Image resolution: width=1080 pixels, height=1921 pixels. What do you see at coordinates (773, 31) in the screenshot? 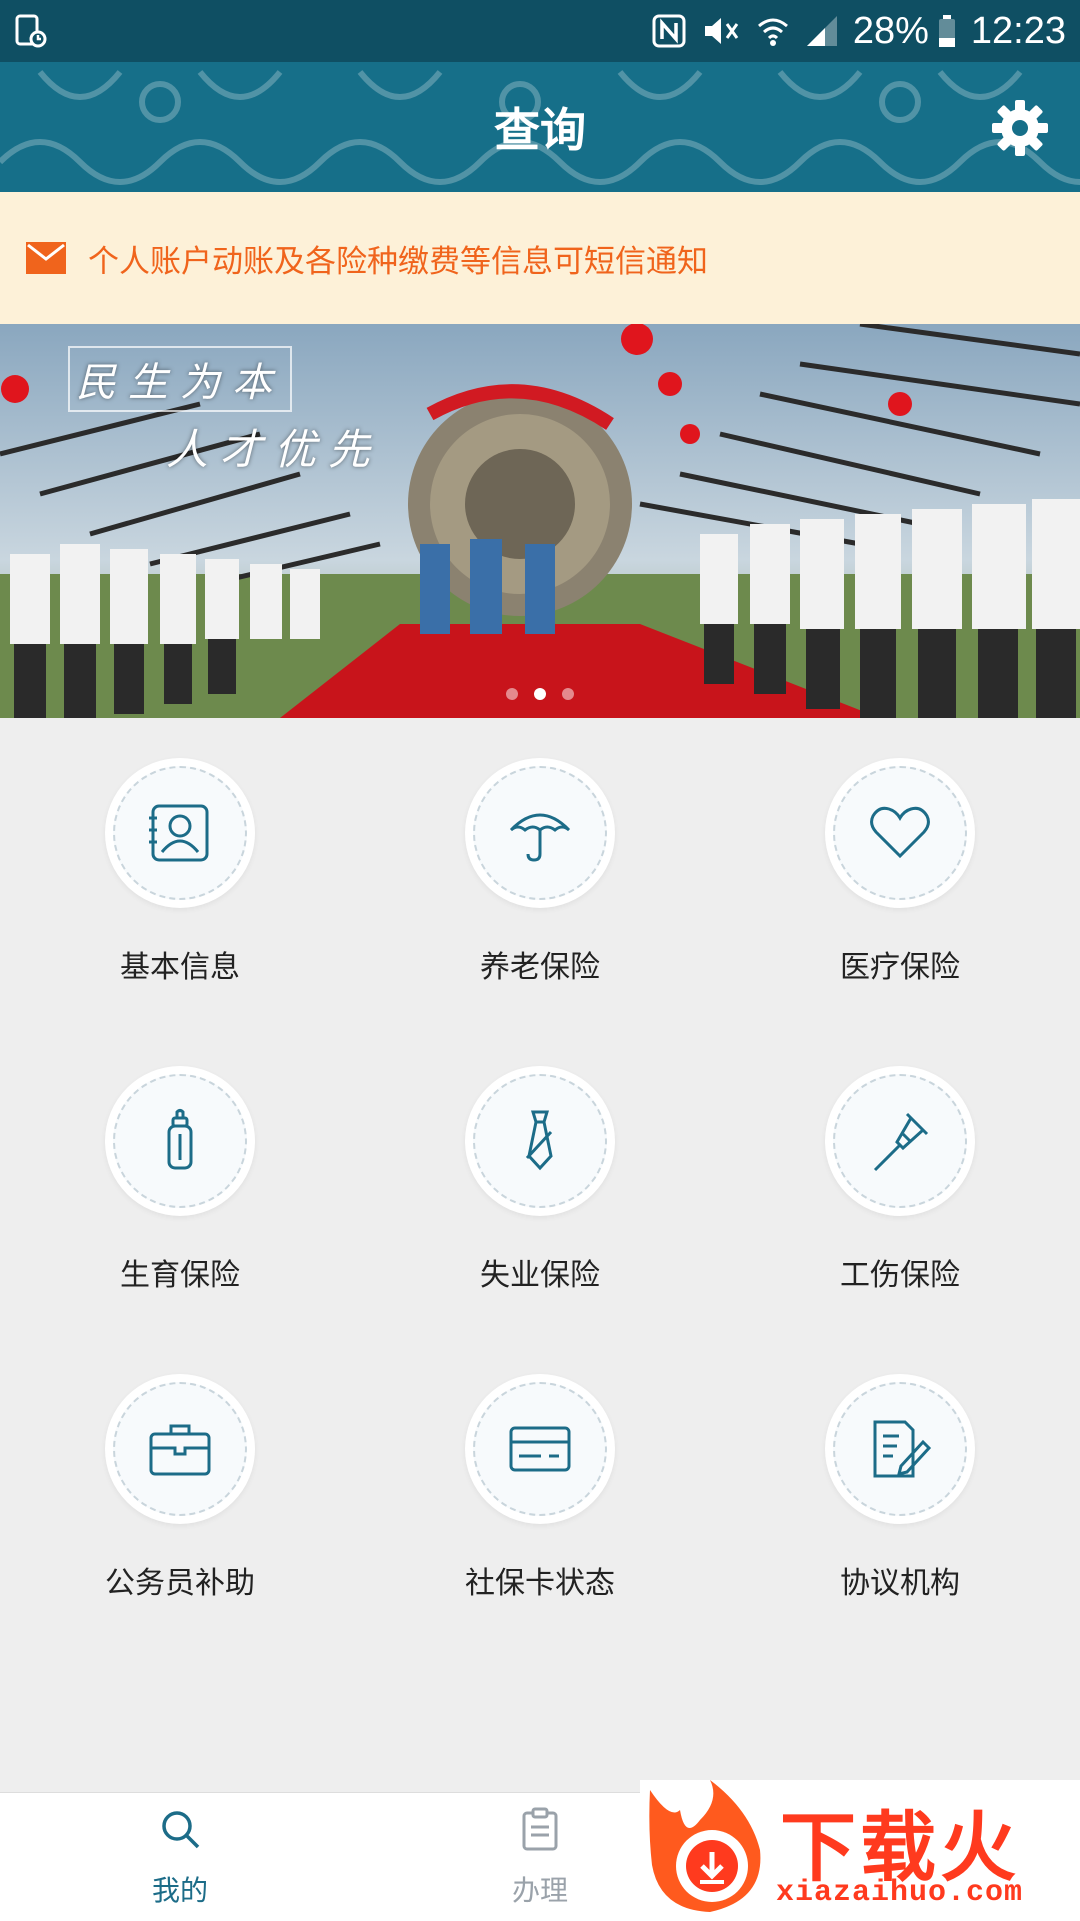
I see `wifi-icon` at bounding box center [773, 31].